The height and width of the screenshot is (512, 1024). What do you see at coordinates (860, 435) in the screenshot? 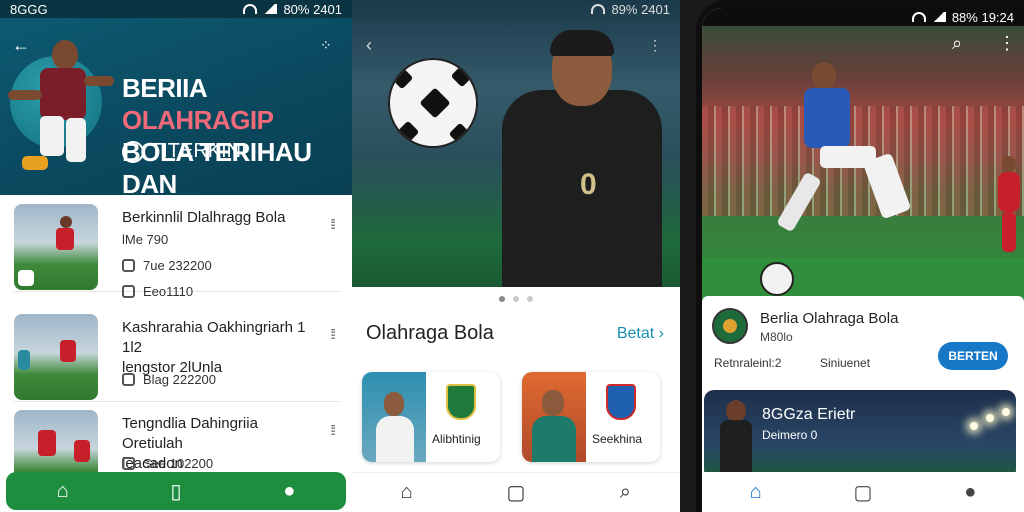
I see `promo-card: 8GGza Erietr Deimero 0` at bounding box center [860, 435].